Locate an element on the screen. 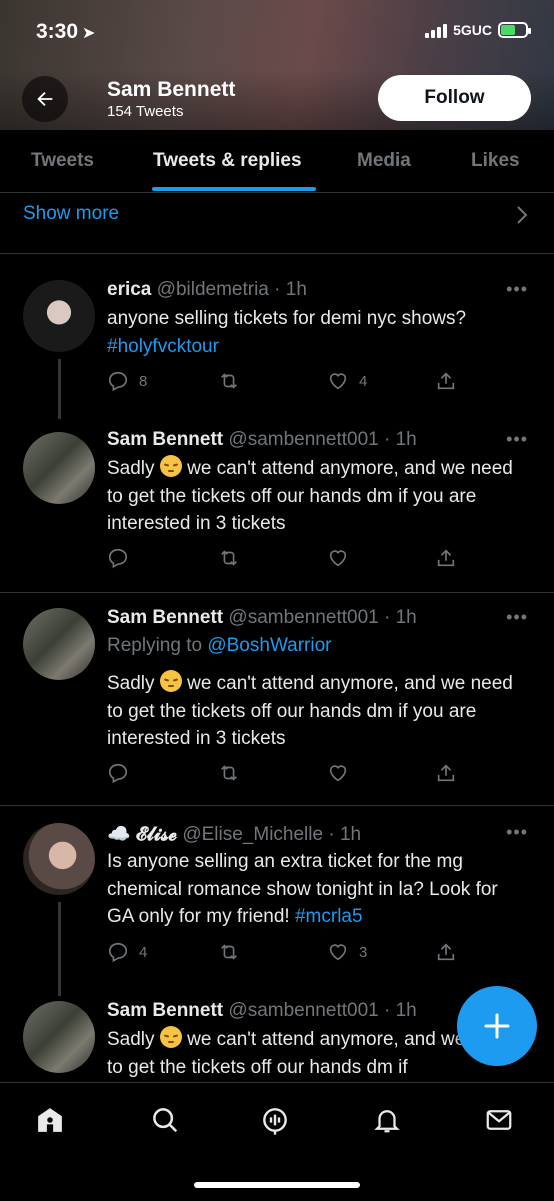 The width and height of the screenshot is (554, 1201). replying-to: Replying to @BoshWarrior is located at coordinates (219, 646).